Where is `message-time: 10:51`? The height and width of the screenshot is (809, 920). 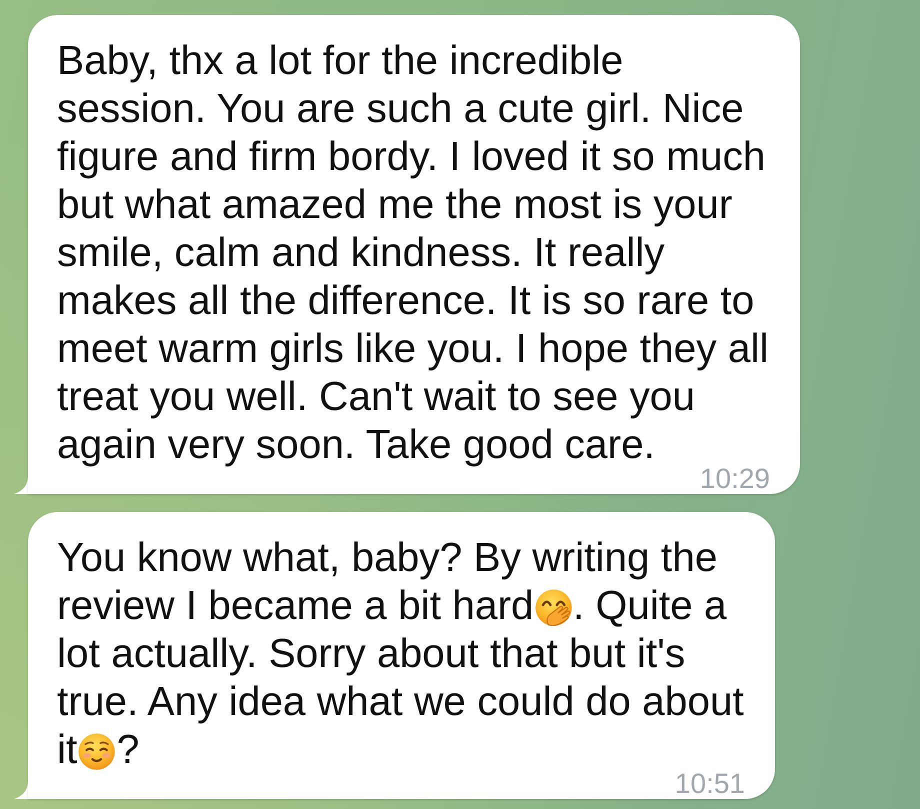
message-time: 10:51 is located at coordinates (709, 783).